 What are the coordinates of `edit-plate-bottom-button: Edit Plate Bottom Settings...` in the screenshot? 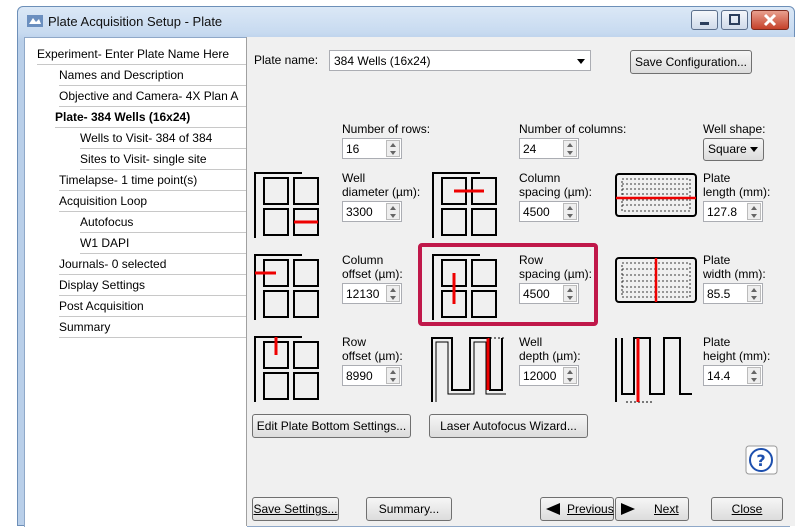 It's located at (331, 426).